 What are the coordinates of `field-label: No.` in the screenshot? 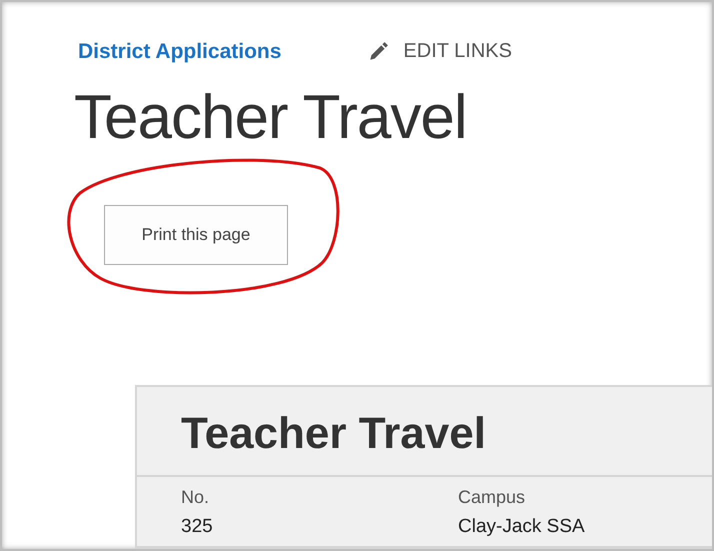 It's located at (195, 497).